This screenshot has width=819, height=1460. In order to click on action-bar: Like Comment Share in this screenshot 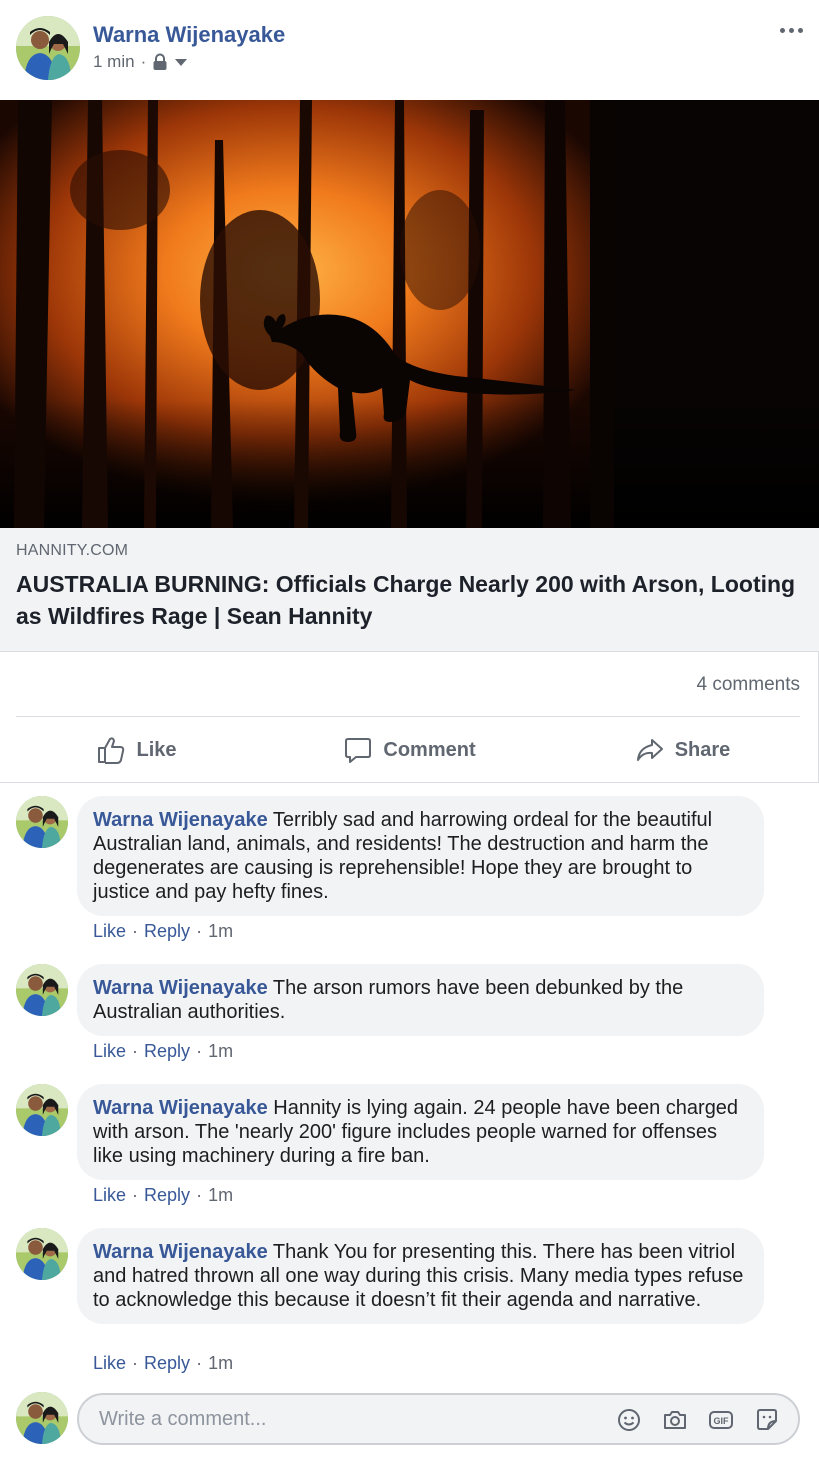, I will do `click(409, 750)`.